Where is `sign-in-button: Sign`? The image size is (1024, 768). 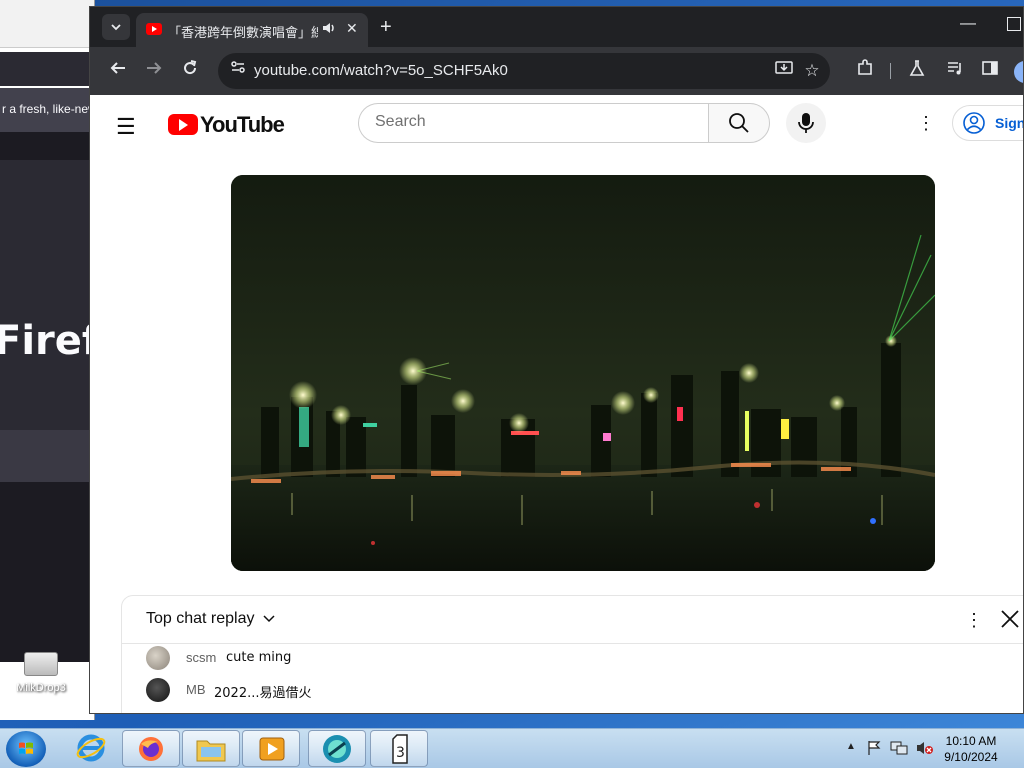
sign-in-button: Sign is located at coordinates (988, 123).